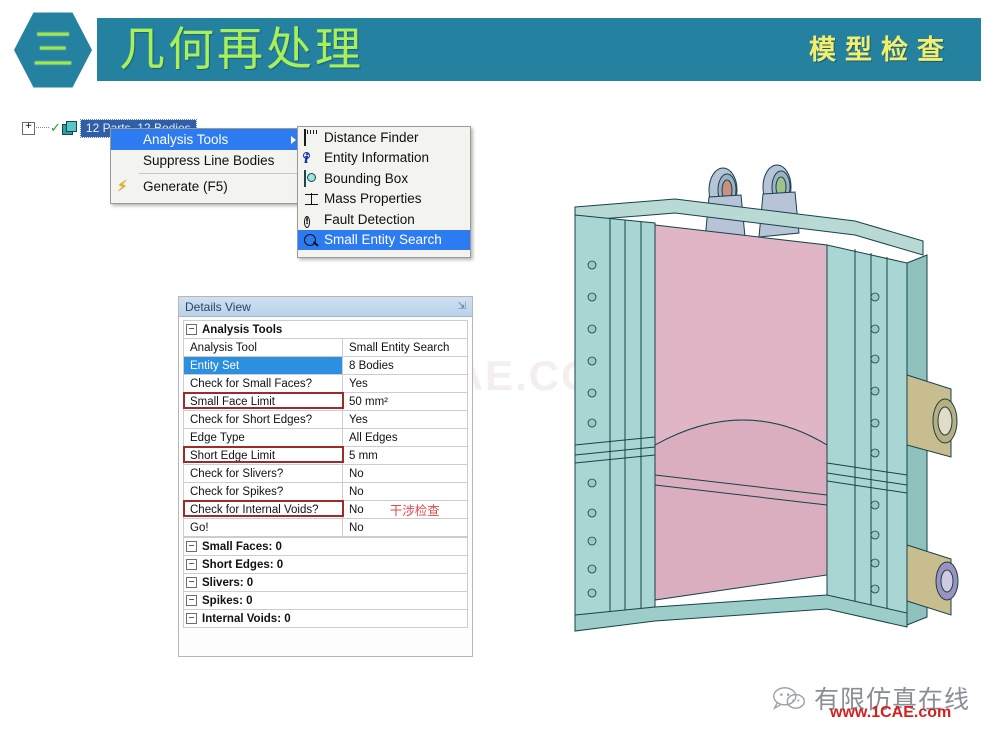 This screenshot has width=1000, height=730. What do you see at coordinates (371, 137) in the screenshot?
I see `submenu-item-label: Distance Finder` at bounding box center [371, 137].